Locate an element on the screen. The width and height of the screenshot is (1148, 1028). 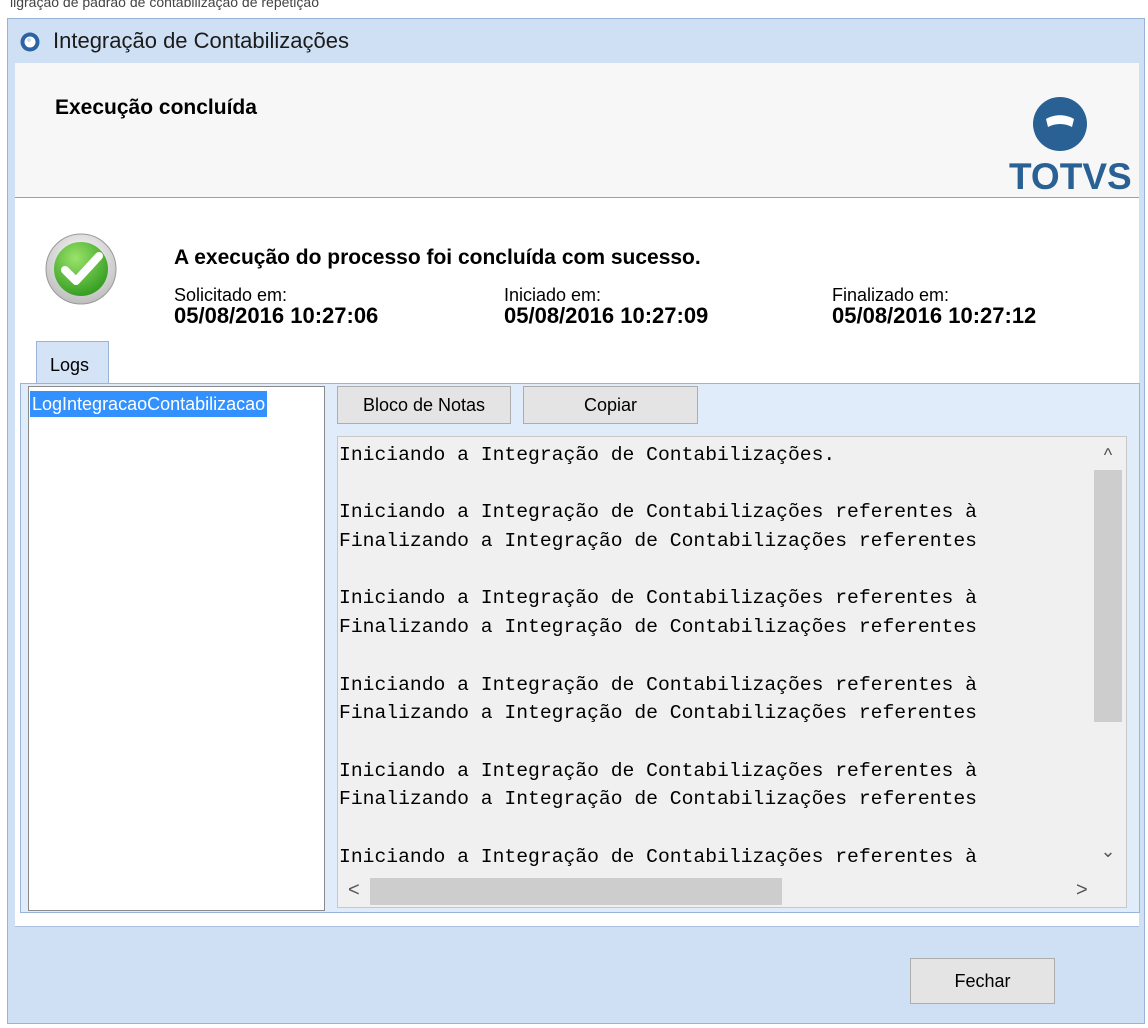
bloco-de-notas-button: Bloco de Notas is located at coordinates (424, 405).